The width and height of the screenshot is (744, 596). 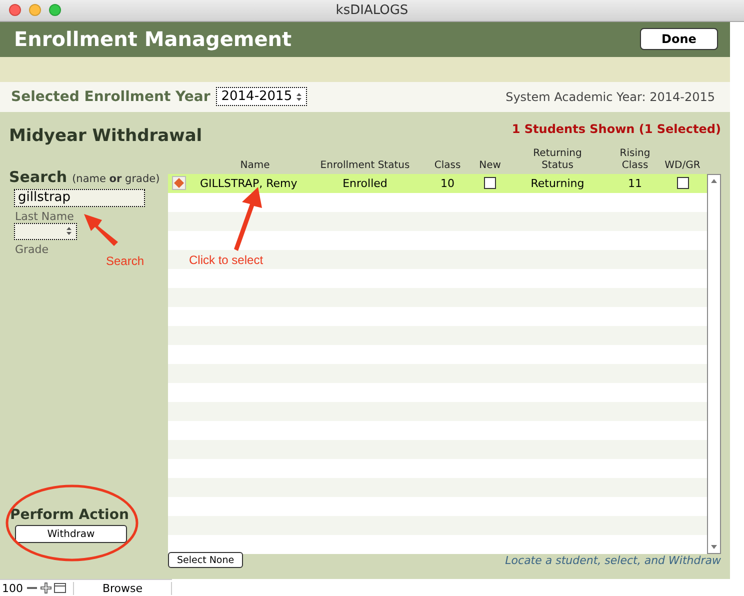 I want to click on table-cell-text: Returning, so click(x=558, y=183).